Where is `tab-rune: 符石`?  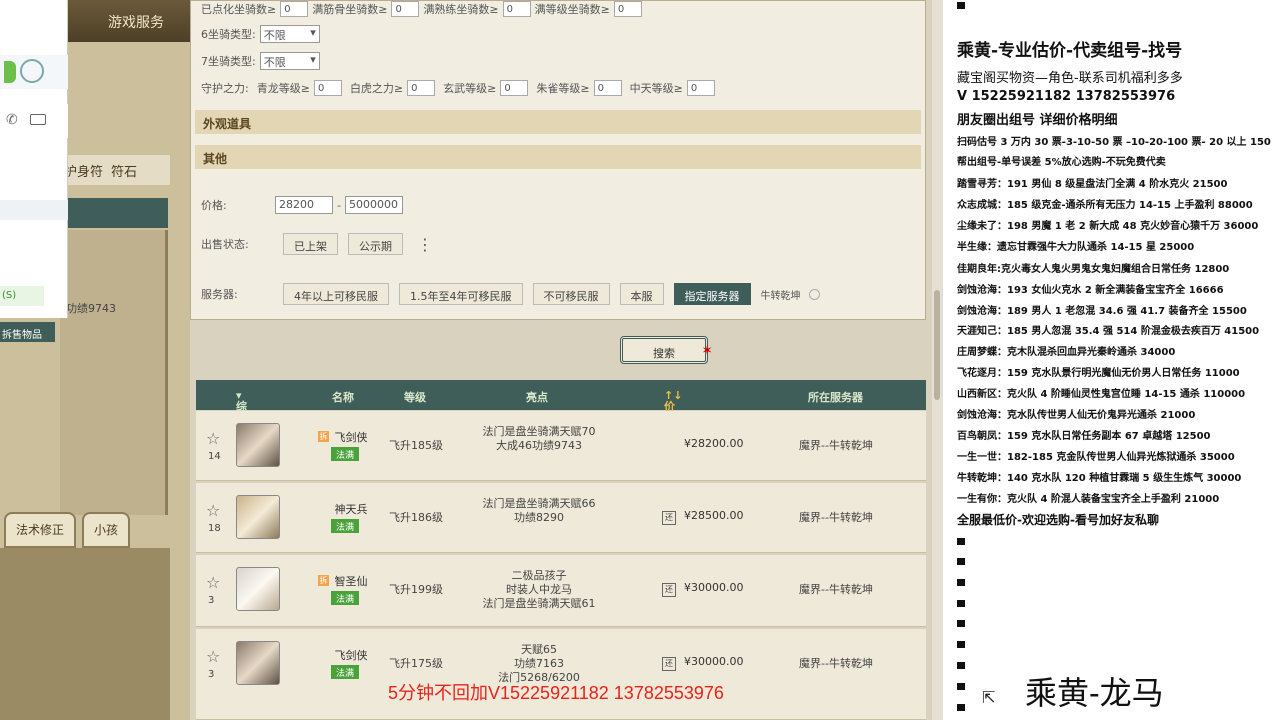
tab-rune: 符石 is located at coordinates (124, 170).